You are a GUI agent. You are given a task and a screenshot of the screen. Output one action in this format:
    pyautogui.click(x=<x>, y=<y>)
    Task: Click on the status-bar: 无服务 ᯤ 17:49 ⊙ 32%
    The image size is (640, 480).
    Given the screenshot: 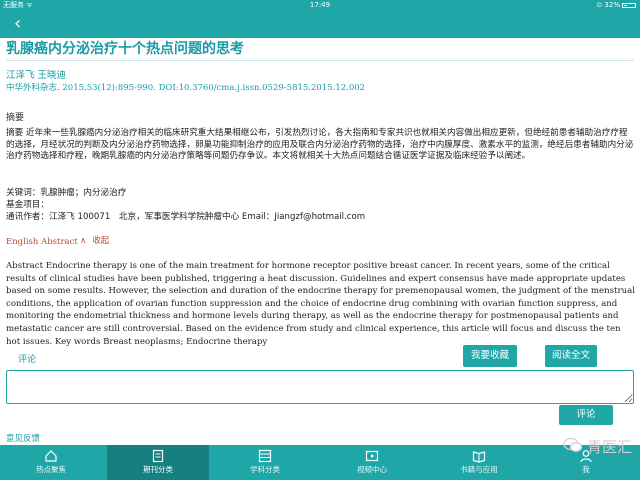 What is the action you would take?
    pyautogui.click(x=320, y=5)
    